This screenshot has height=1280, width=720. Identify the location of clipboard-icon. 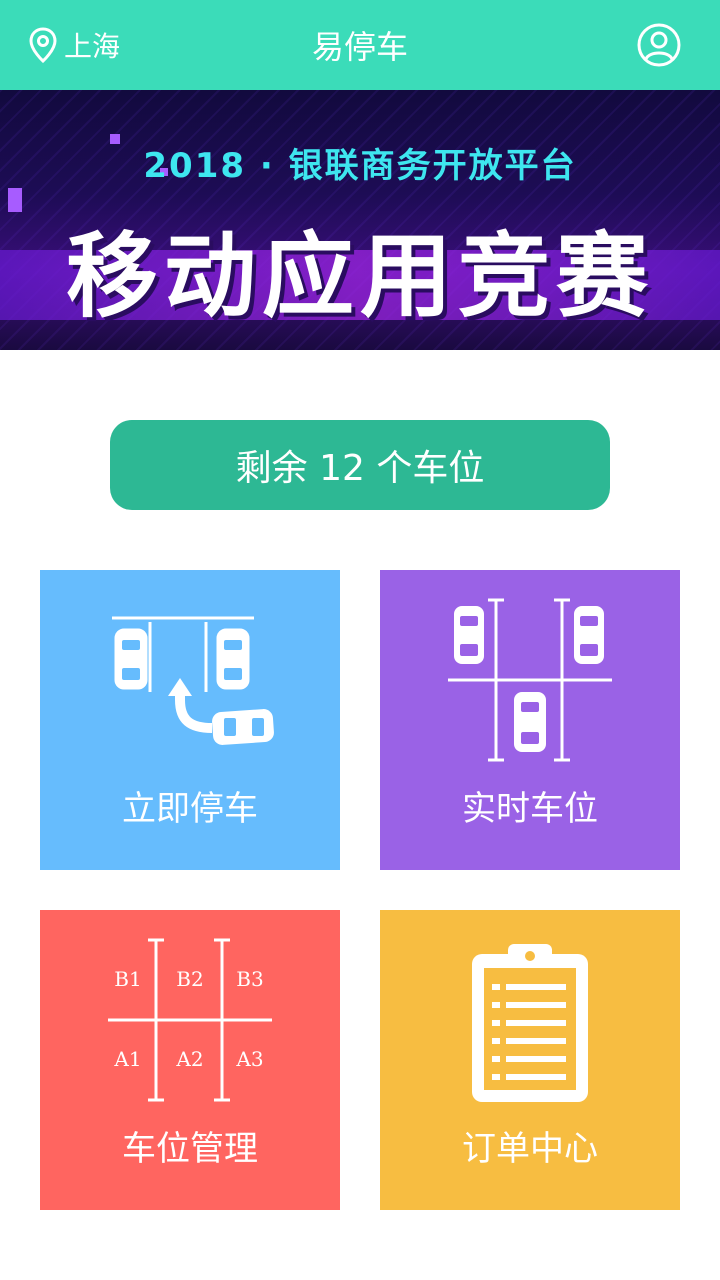
(530, 1023).